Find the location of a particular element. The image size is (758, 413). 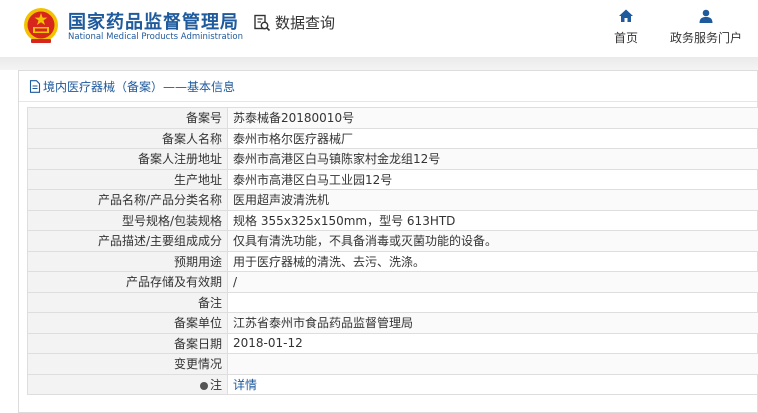

row-value: 2018-01-12 is located at coordinates (492, 343).